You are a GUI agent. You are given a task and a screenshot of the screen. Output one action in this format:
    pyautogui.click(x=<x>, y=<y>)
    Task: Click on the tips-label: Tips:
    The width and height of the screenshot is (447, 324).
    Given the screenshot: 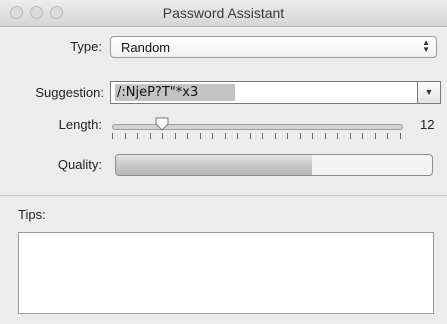 What is the action you would take?
    pyautogui.click(x=32, y=214)
    